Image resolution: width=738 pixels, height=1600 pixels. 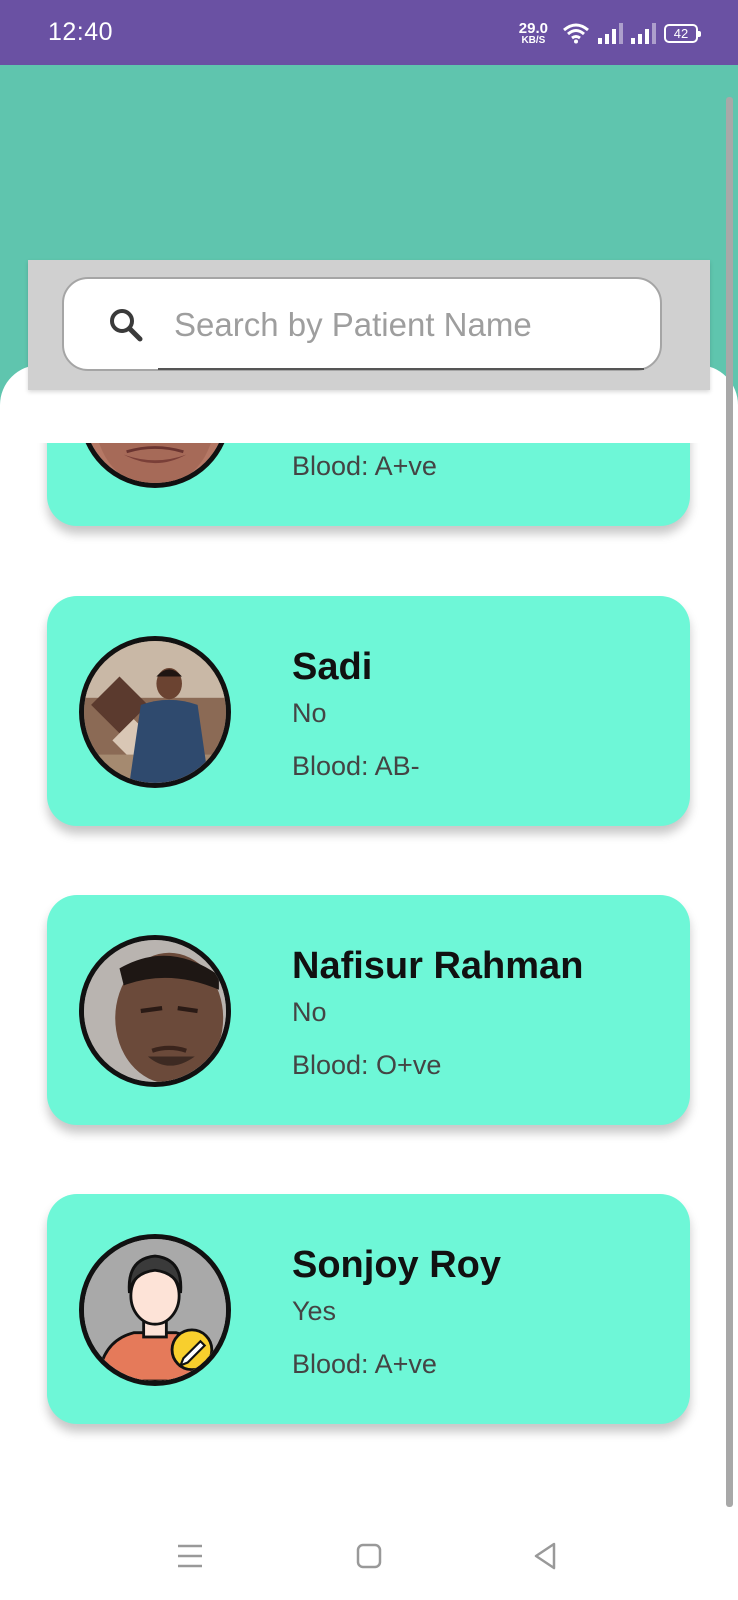 What do you see at coordinates (190, 1556) in the screenshot?
I see `menu-icon` at bounding box center [190, 1556].